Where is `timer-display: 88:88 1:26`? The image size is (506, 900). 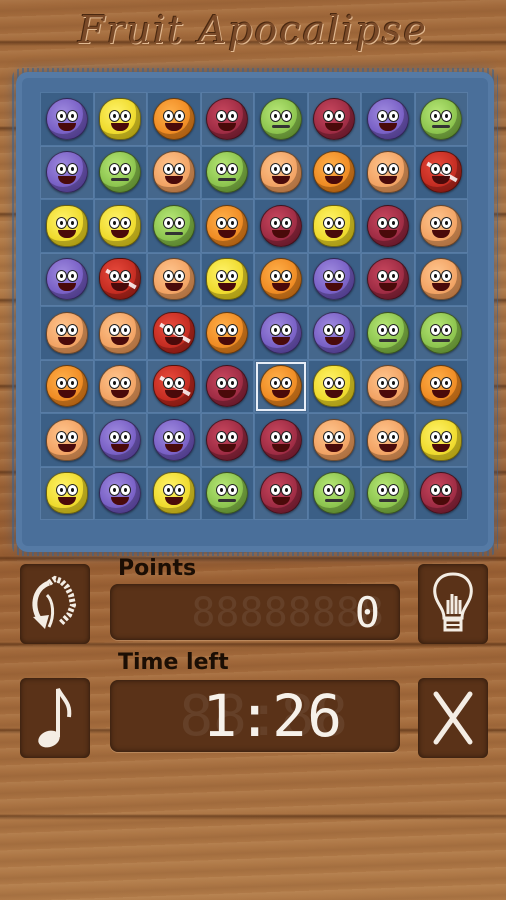 timer-display: 88:88 1:26 is located at coordinates (255, 716).